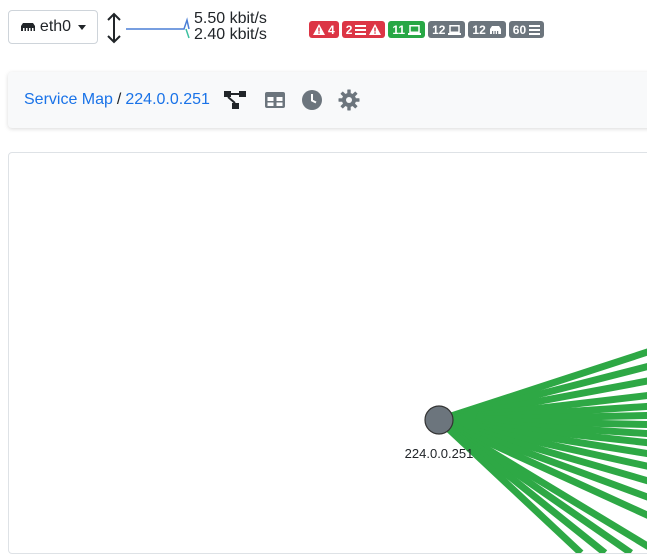  Describe the element at coordinates (487, 29) in the screenshot. I see `devices-badge: 12` at that location.